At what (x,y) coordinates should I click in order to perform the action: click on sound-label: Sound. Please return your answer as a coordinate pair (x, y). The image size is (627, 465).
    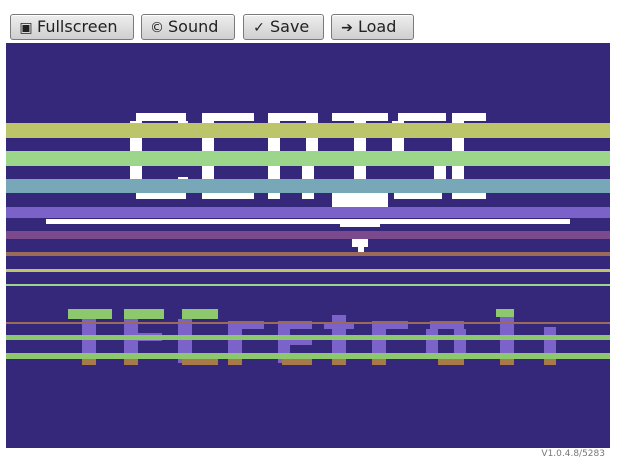
    Looking at the image, I should click on (193, 26).